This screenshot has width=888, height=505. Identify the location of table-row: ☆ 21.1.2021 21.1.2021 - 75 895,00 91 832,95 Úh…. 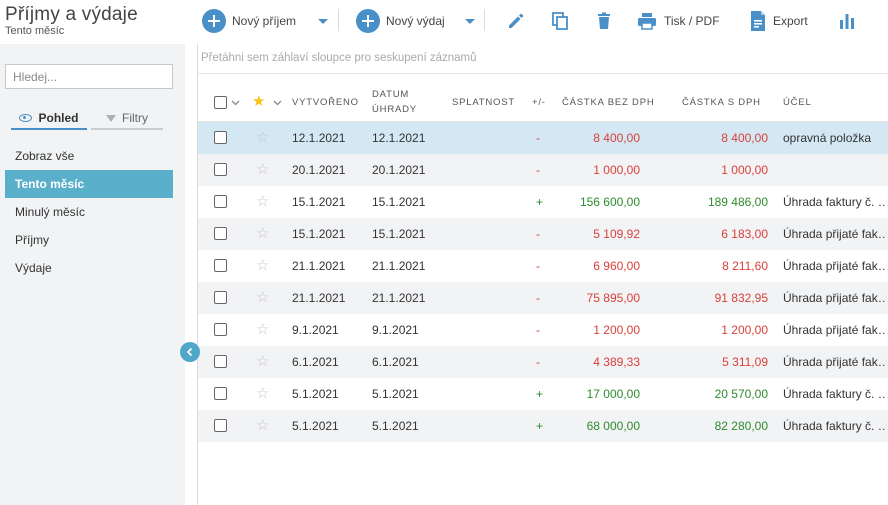
(543, 298).